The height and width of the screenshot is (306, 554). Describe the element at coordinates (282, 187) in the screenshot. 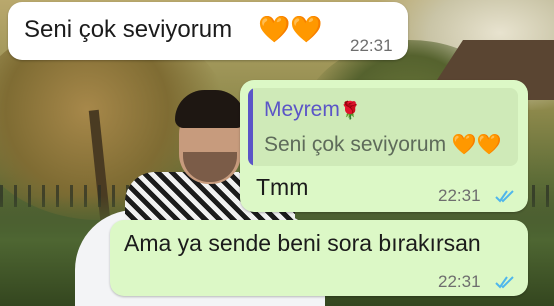

I see `message-text: Tmm` at that location.